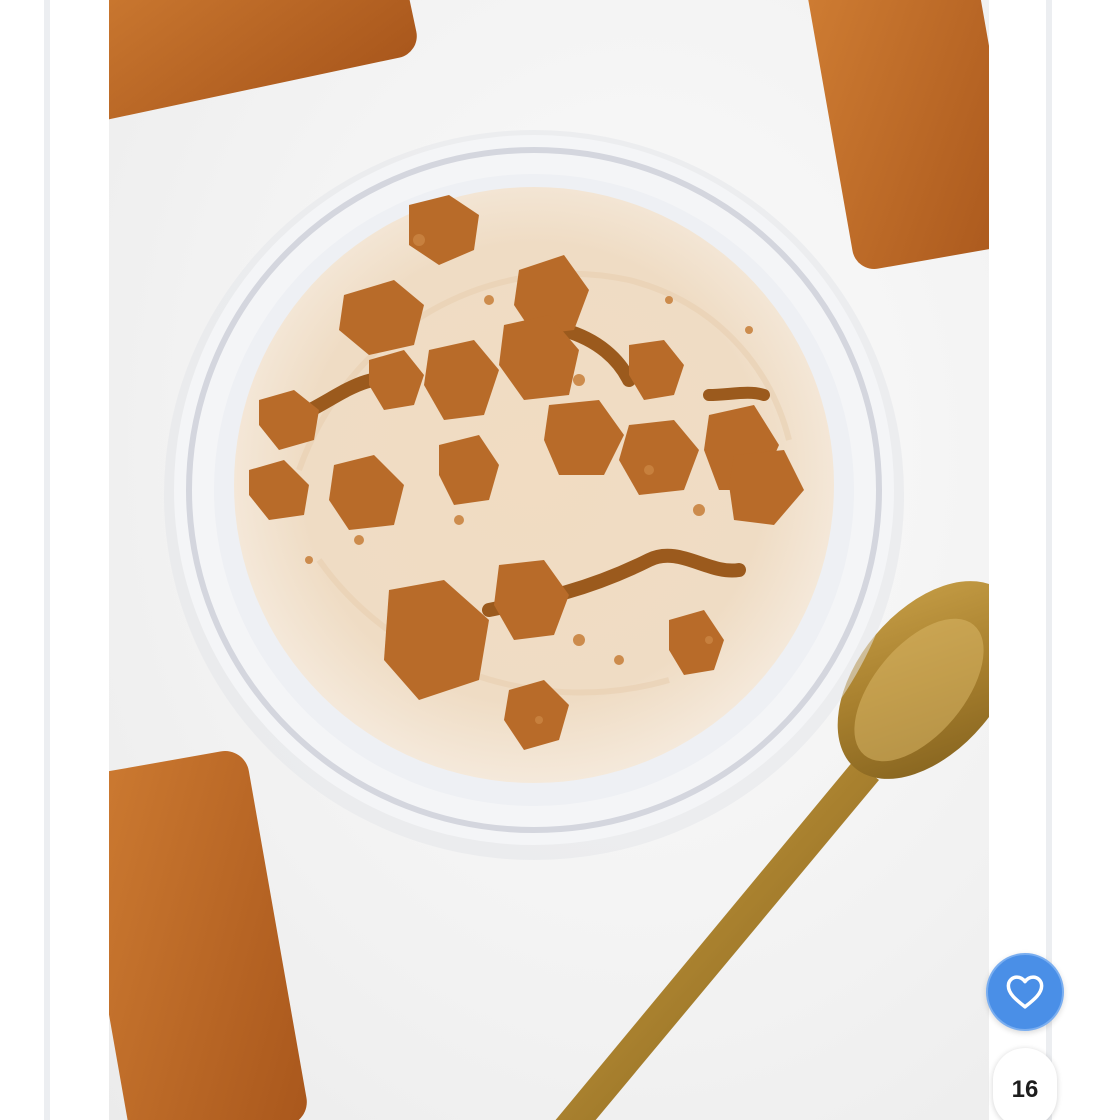 The width and height of the screenshot is (1120, 1120). I want to click on biscuit-top-right, so click(898, 134).